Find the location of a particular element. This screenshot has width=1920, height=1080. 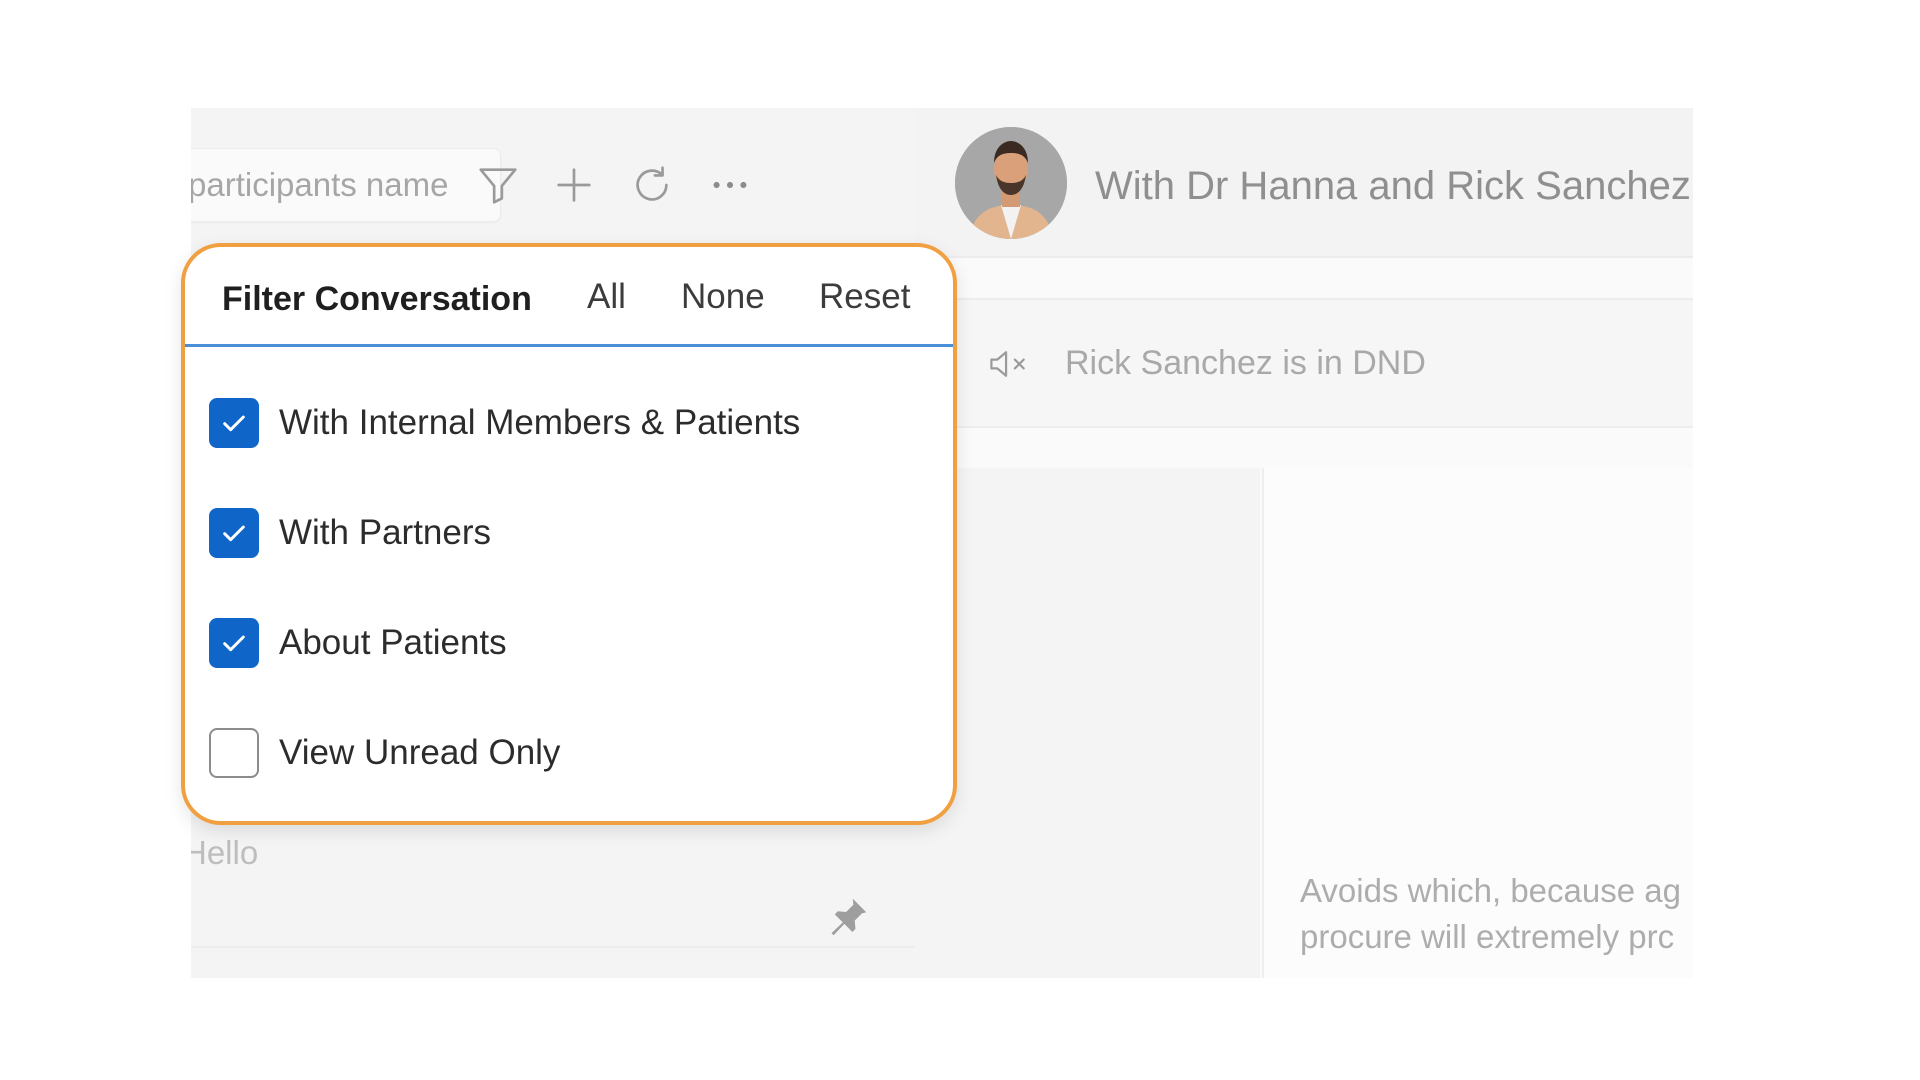

plus-icon is located at coordinates (574, 185).